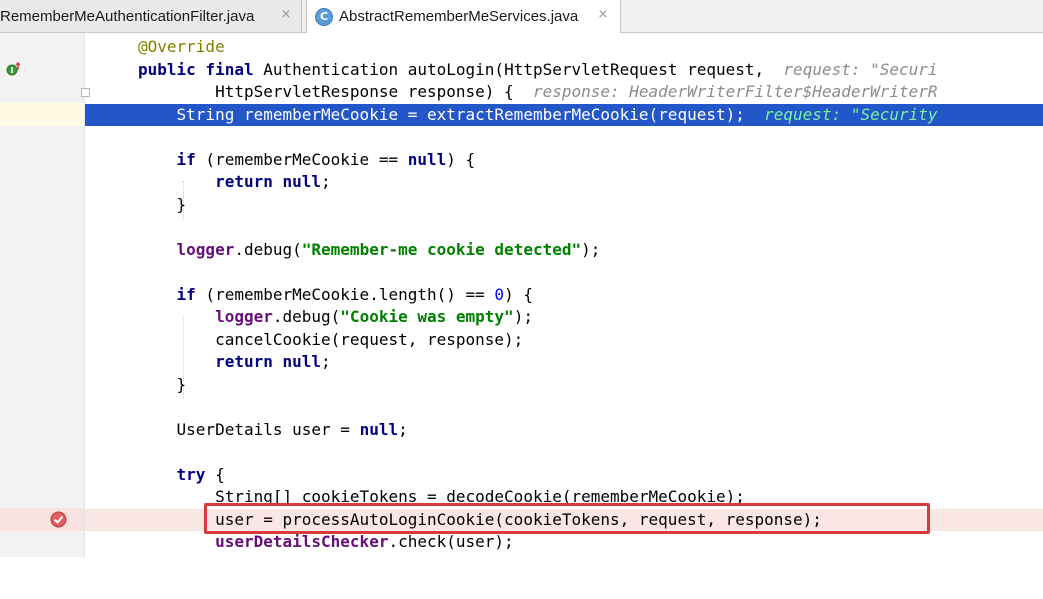 The width and height of the screenshot is (1043, 599). Describe the element at coordinates (167, 69) in the screenshot. I see `keyword: public` at that location.